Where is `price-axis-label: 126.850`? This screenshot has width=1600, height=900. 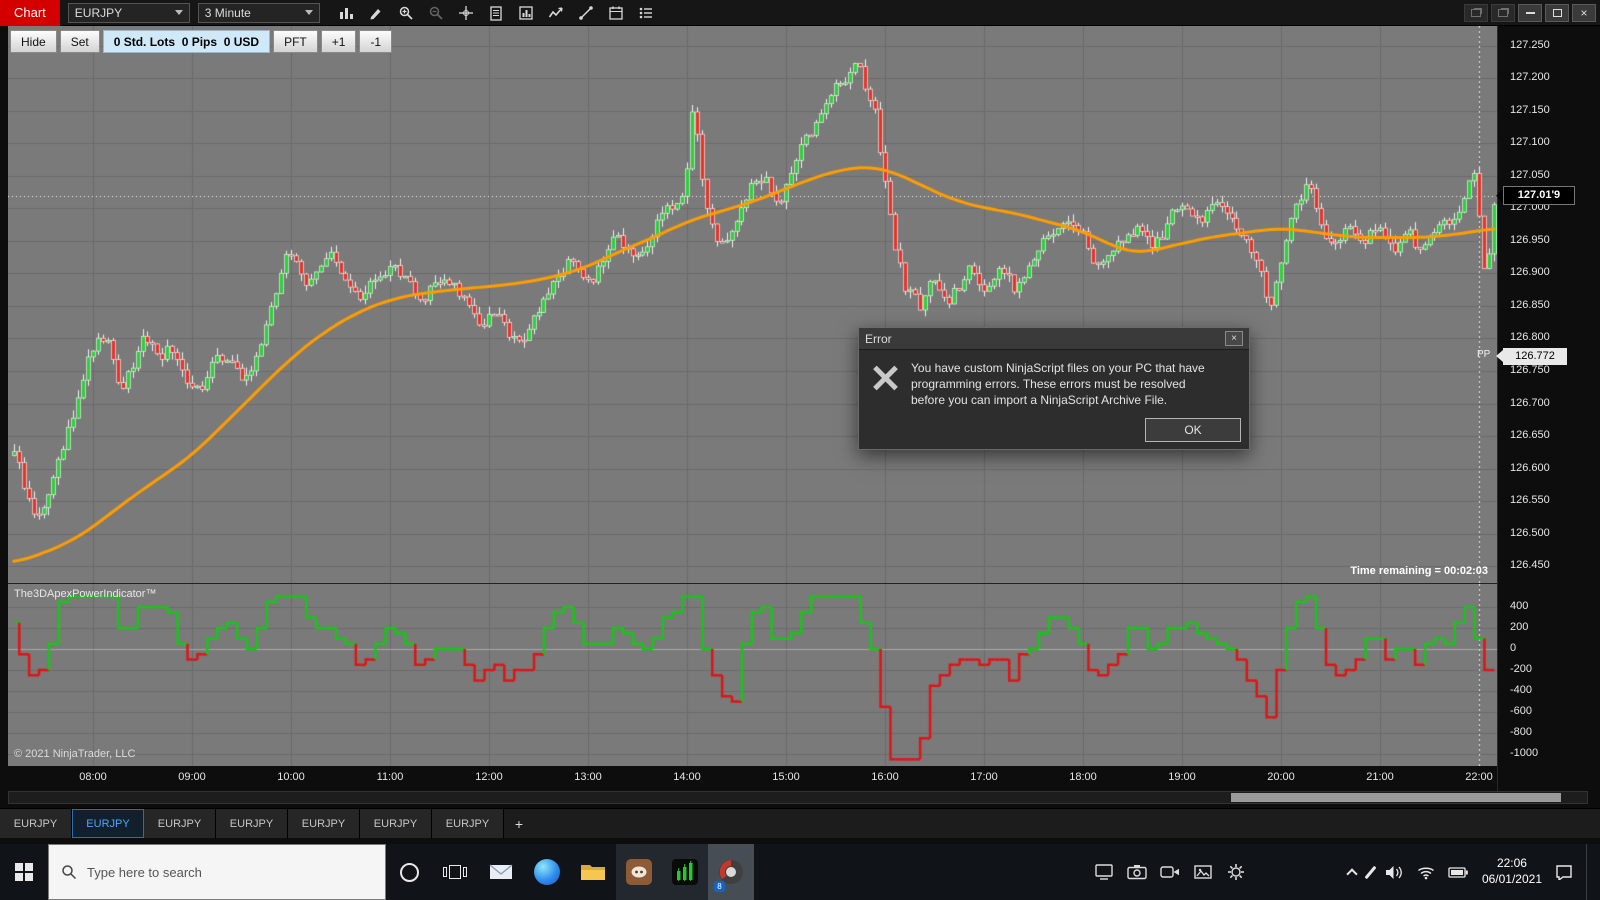
price-axis-label: 126.850 is located at coordinates (1530, 304).